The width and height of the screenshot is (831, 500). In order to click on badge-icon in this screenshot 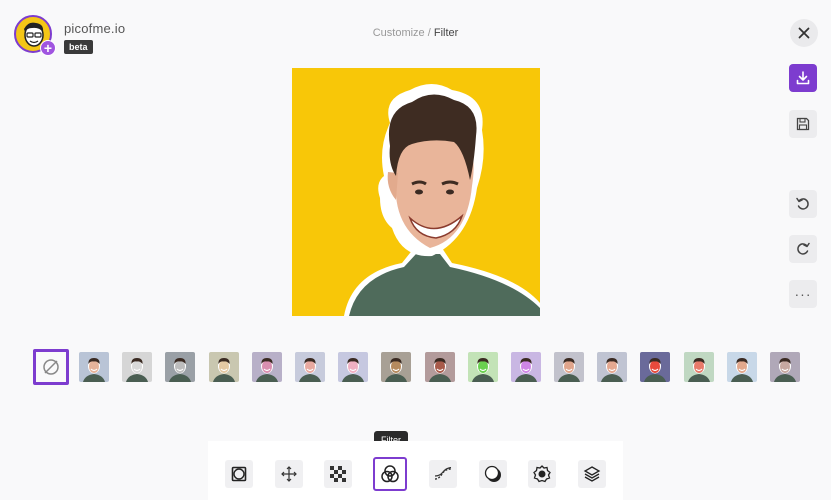, I will do `click(542, 474)`.